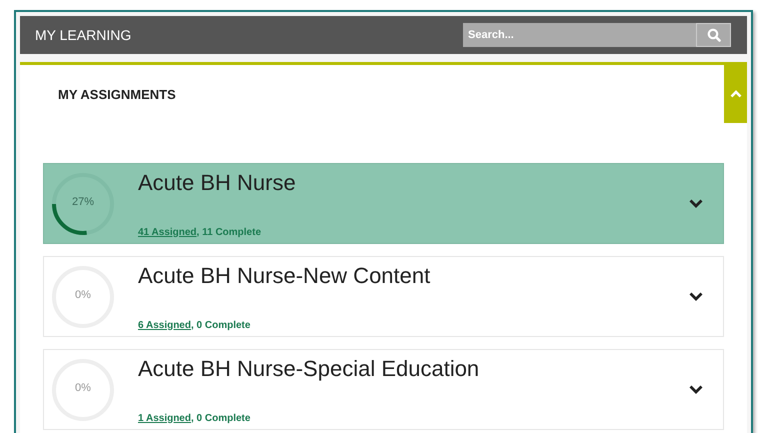 This screenshot has width=764, height=433. I want to click on assignment-name: Acute BH Nurse-Special Education, so click(309, 369).